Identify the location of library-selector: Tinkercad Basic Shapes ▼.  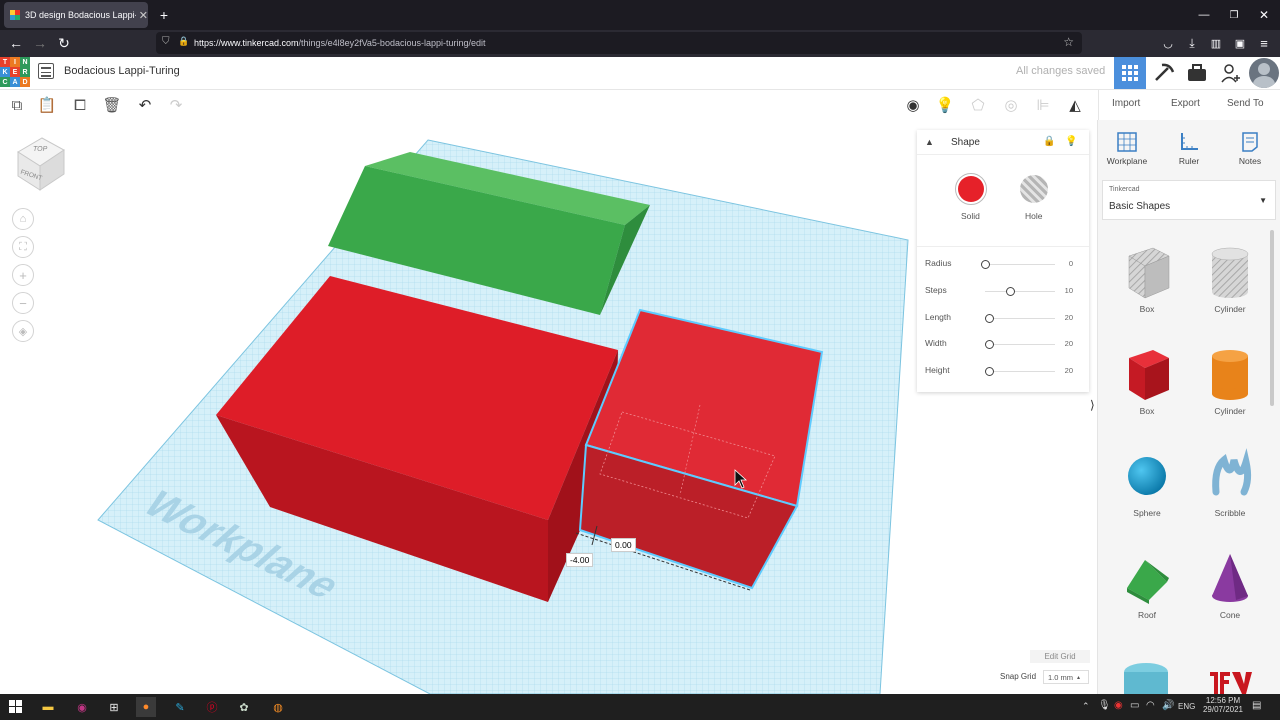
(1189, 200).